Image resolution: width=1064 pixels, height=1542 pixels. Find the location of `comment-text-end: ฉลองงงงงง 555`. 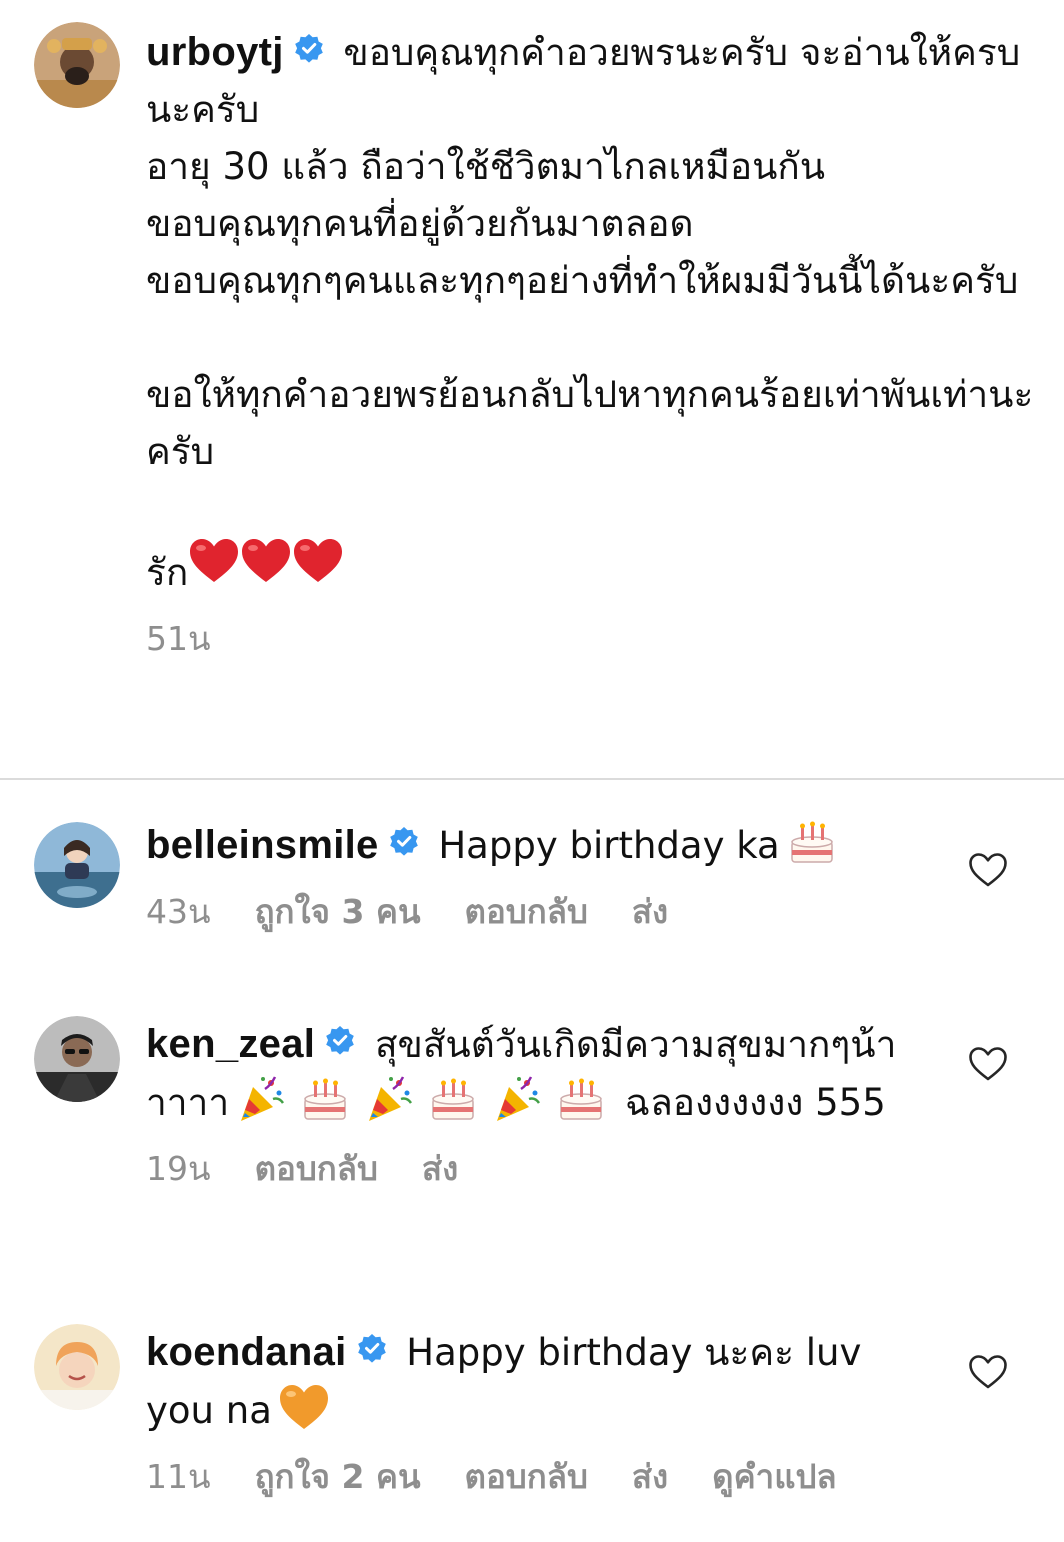

comment-text-end: ฉลองงงงงง 555 is located at coordinates (755, 1102).